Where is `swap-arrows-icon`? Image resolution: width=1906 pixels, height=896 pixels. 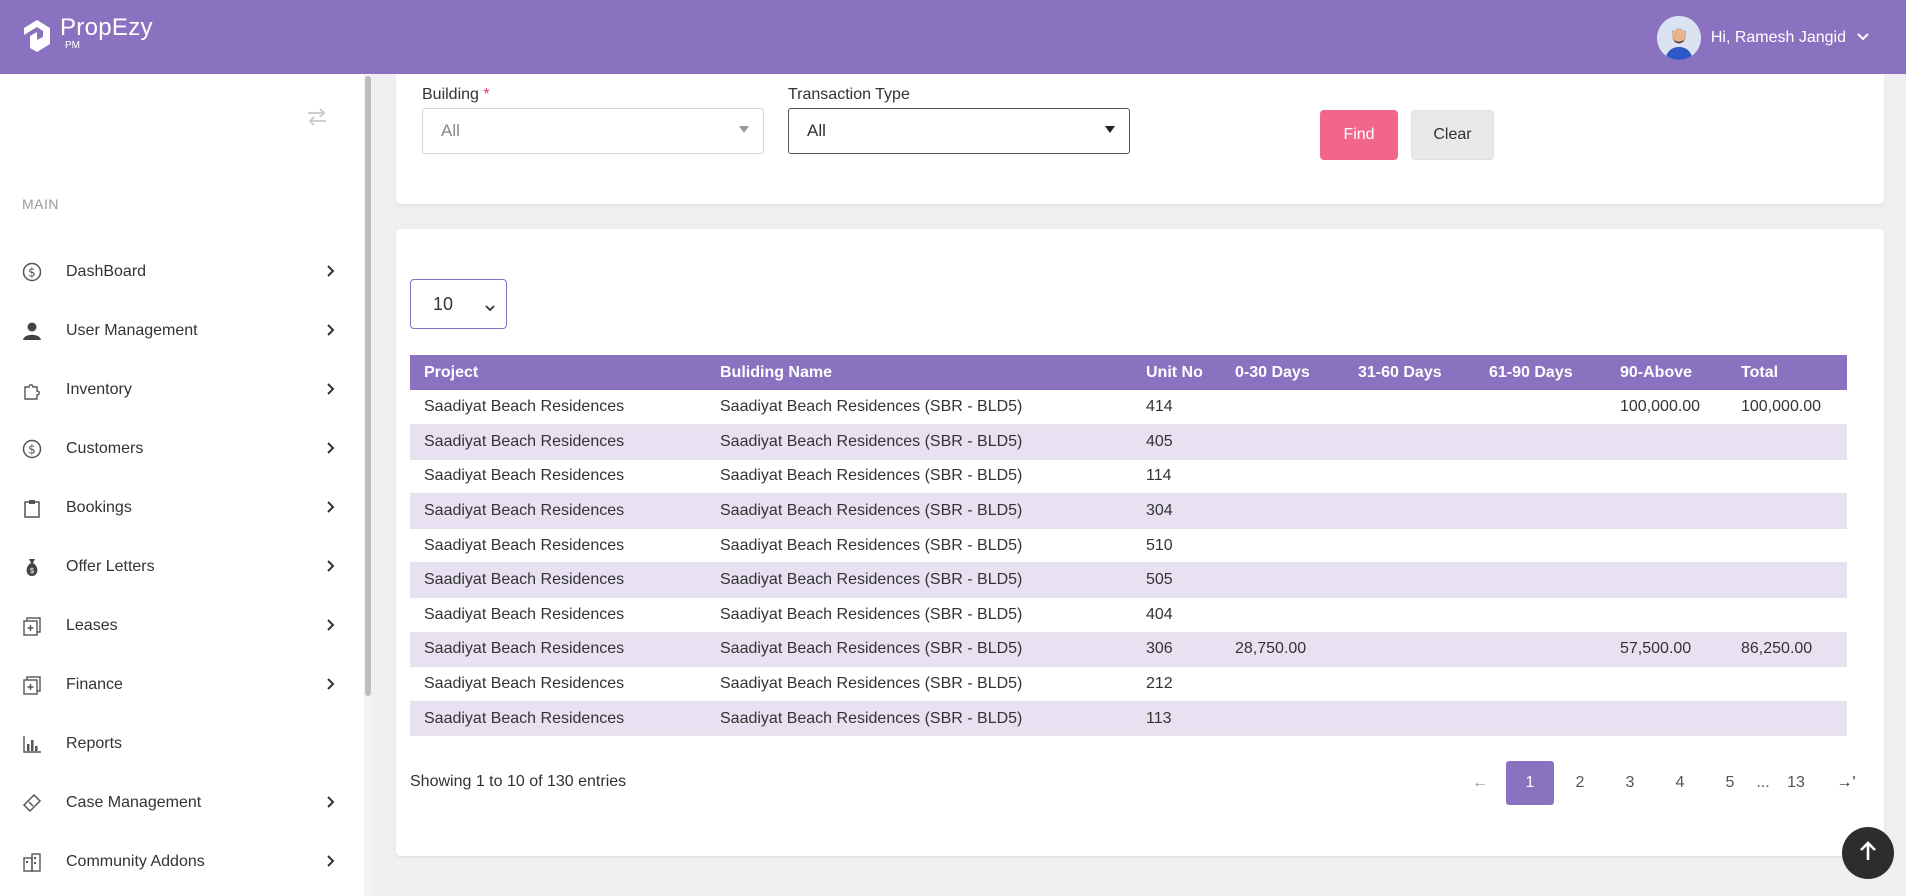
swap-arrows-icon is located at coordinates (317, 117).